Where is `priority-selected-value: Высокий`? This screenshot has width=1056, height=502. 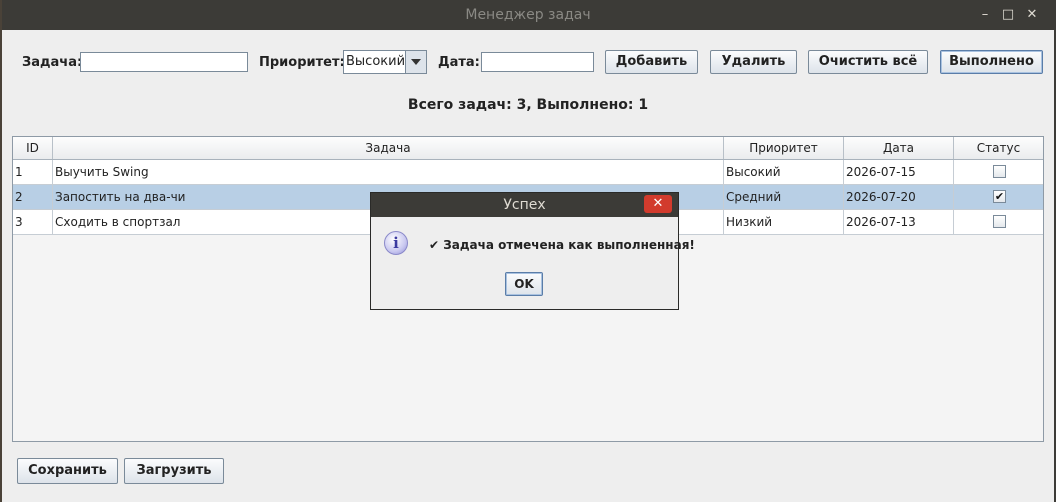
priority-selected-value: Высокий is located at coordinates (376, 61).